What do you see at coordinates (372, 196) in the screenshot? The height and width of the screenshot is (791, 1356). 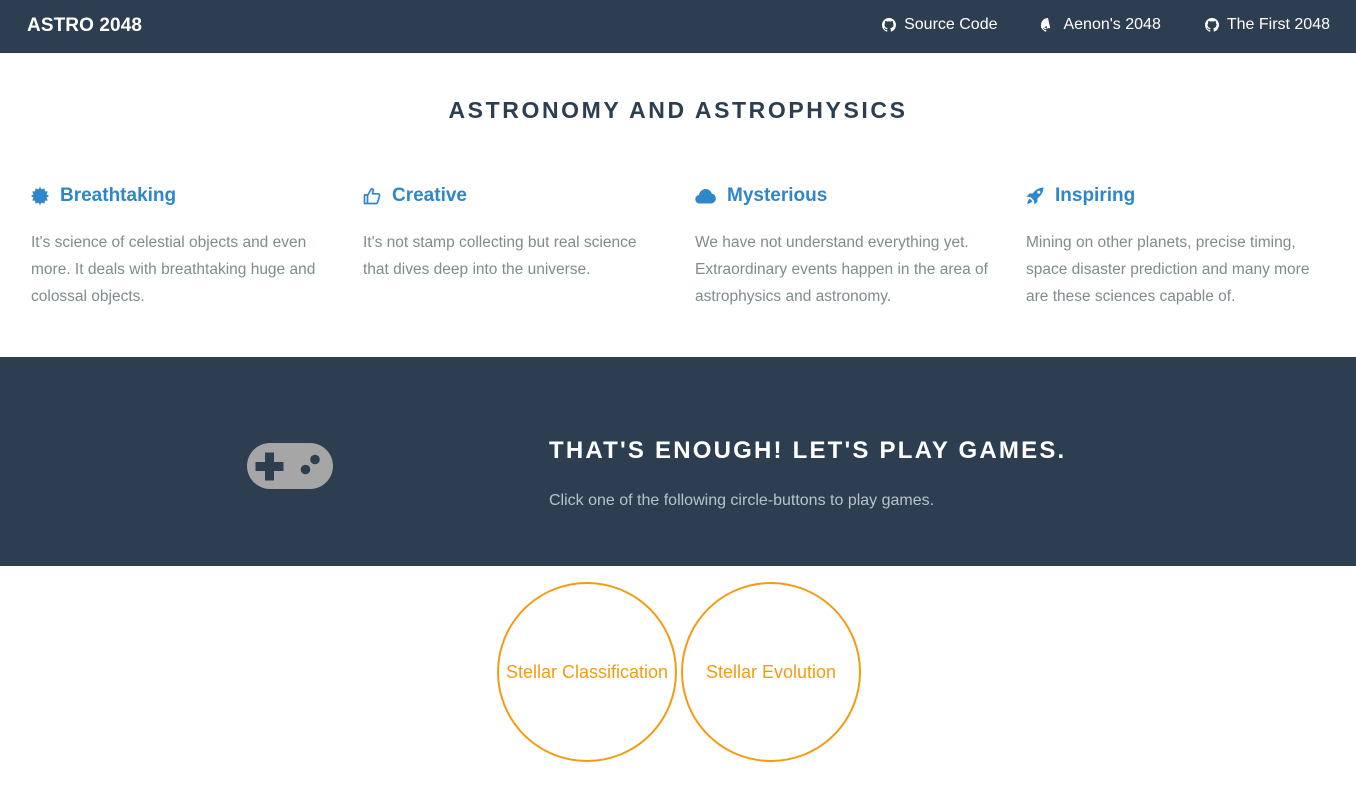 I see `thumbs-up-icon` at bounding box center [372, 196].